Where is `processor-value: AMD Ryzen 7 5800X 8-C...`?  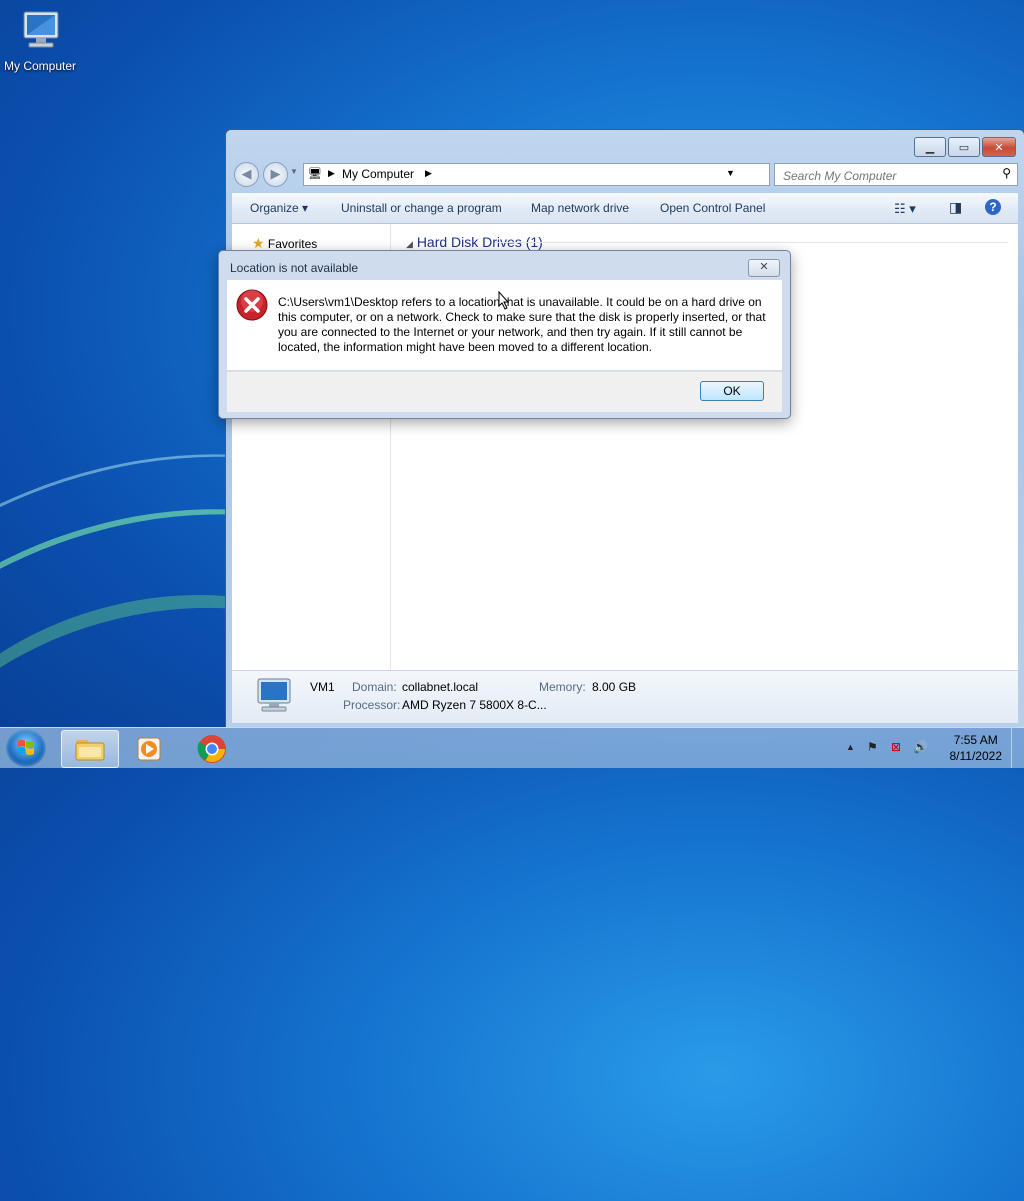
processor-value: AMD Ryzen 7 5800X 8-C... is located at coordinates (474, 705).